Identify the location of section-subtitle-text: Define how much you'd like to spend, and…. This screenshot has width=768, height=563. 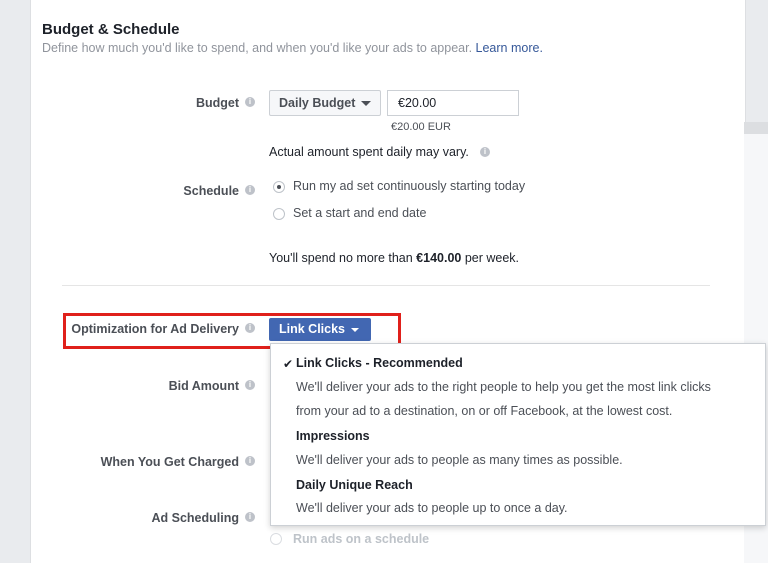
(257, 48).